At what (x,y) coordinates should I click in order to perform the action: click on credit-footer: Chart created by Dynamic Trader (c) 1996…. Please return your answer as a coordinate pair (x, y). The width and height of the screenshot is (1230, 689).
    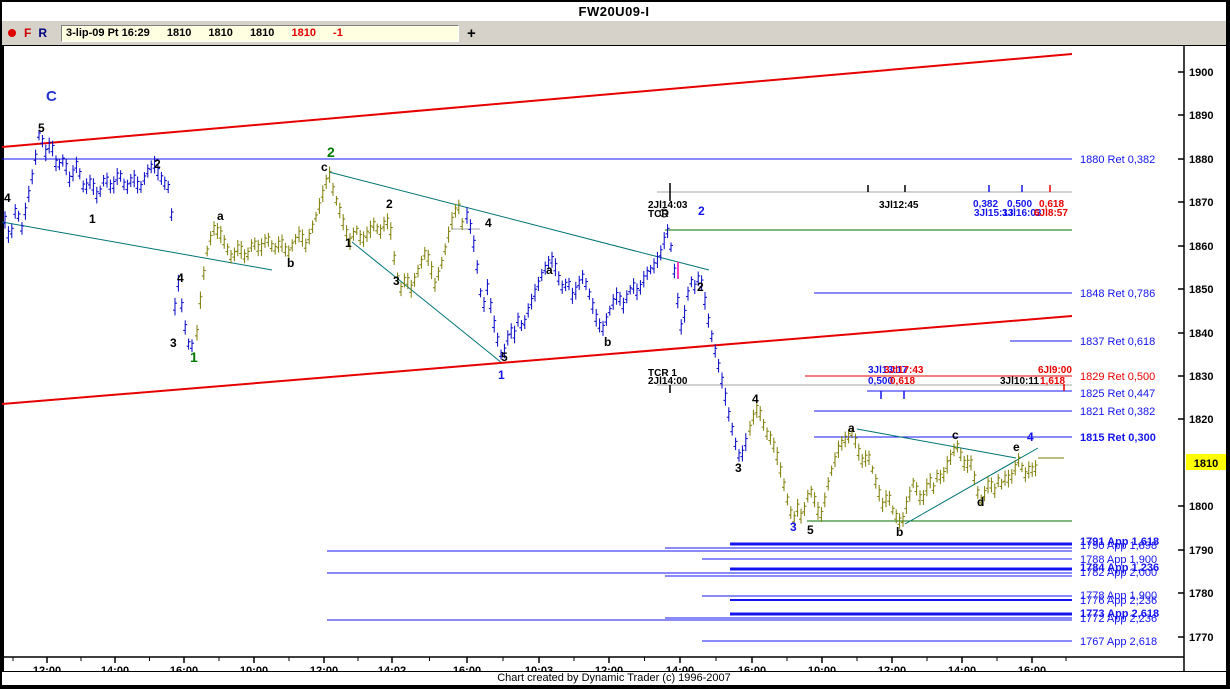
    Looking at the image, I should click on (614, 678).